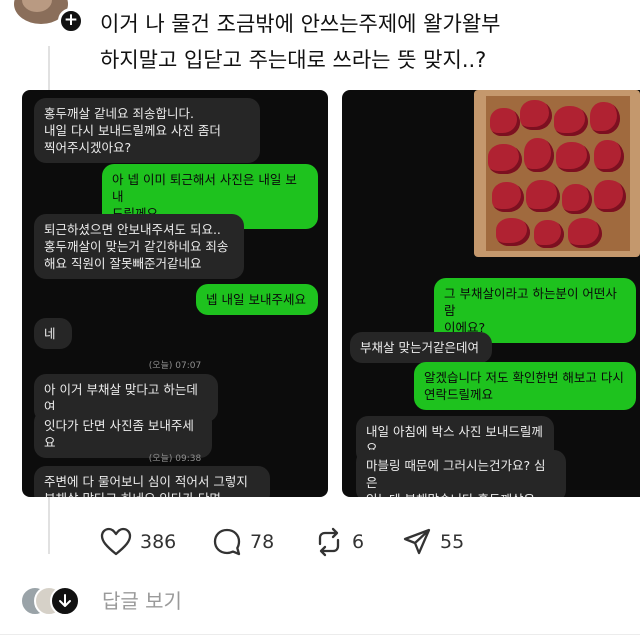  What do you see at coordinates (452, 542) in the screenshot?
I see `share-count: 55` at bounding box center [452, 542].